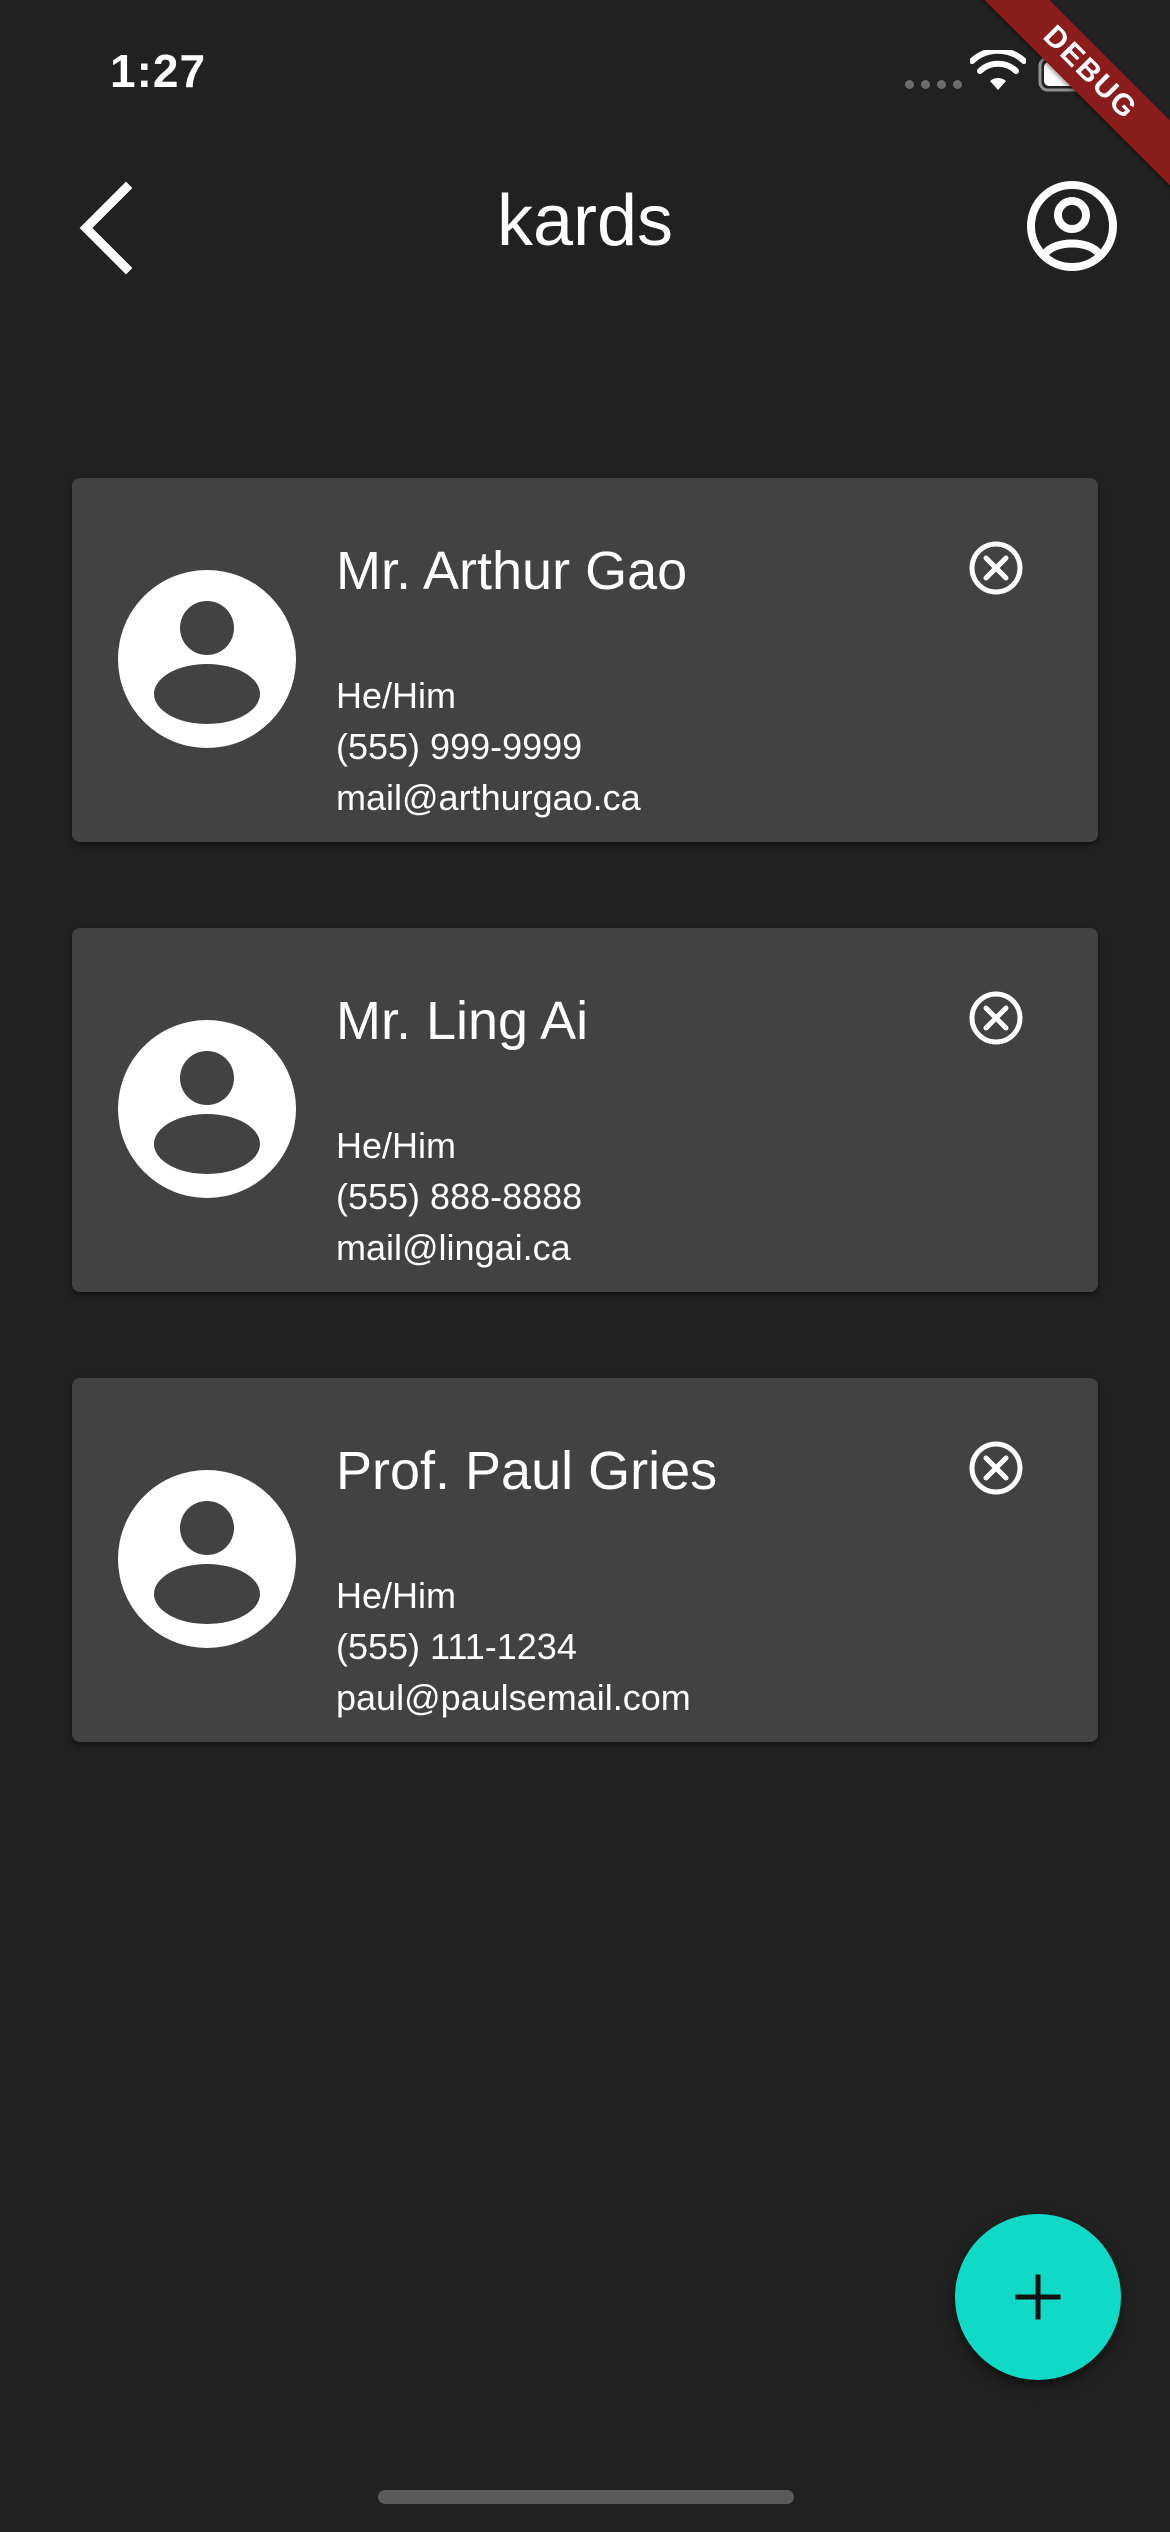 Image resolution: width=1170 pixels, height=2532 pixels. I want to click on cellular-dots-icon, so click(933, 84).